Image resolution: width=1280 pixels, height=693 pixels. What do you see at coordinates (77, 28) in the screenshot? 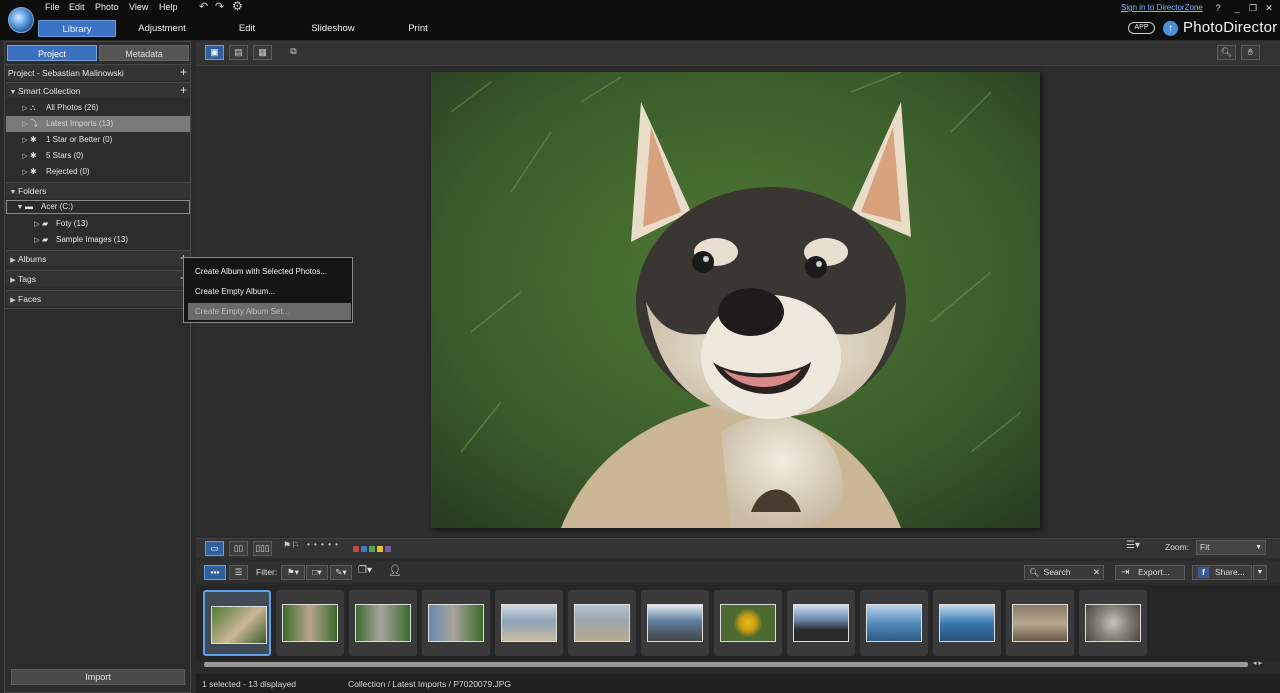
I see `tab-library: Library` at bounding box center [77, 28].